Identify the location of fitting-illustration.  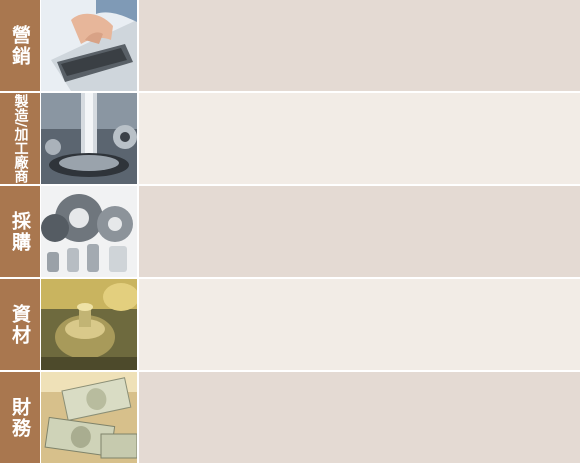
(89, 324).